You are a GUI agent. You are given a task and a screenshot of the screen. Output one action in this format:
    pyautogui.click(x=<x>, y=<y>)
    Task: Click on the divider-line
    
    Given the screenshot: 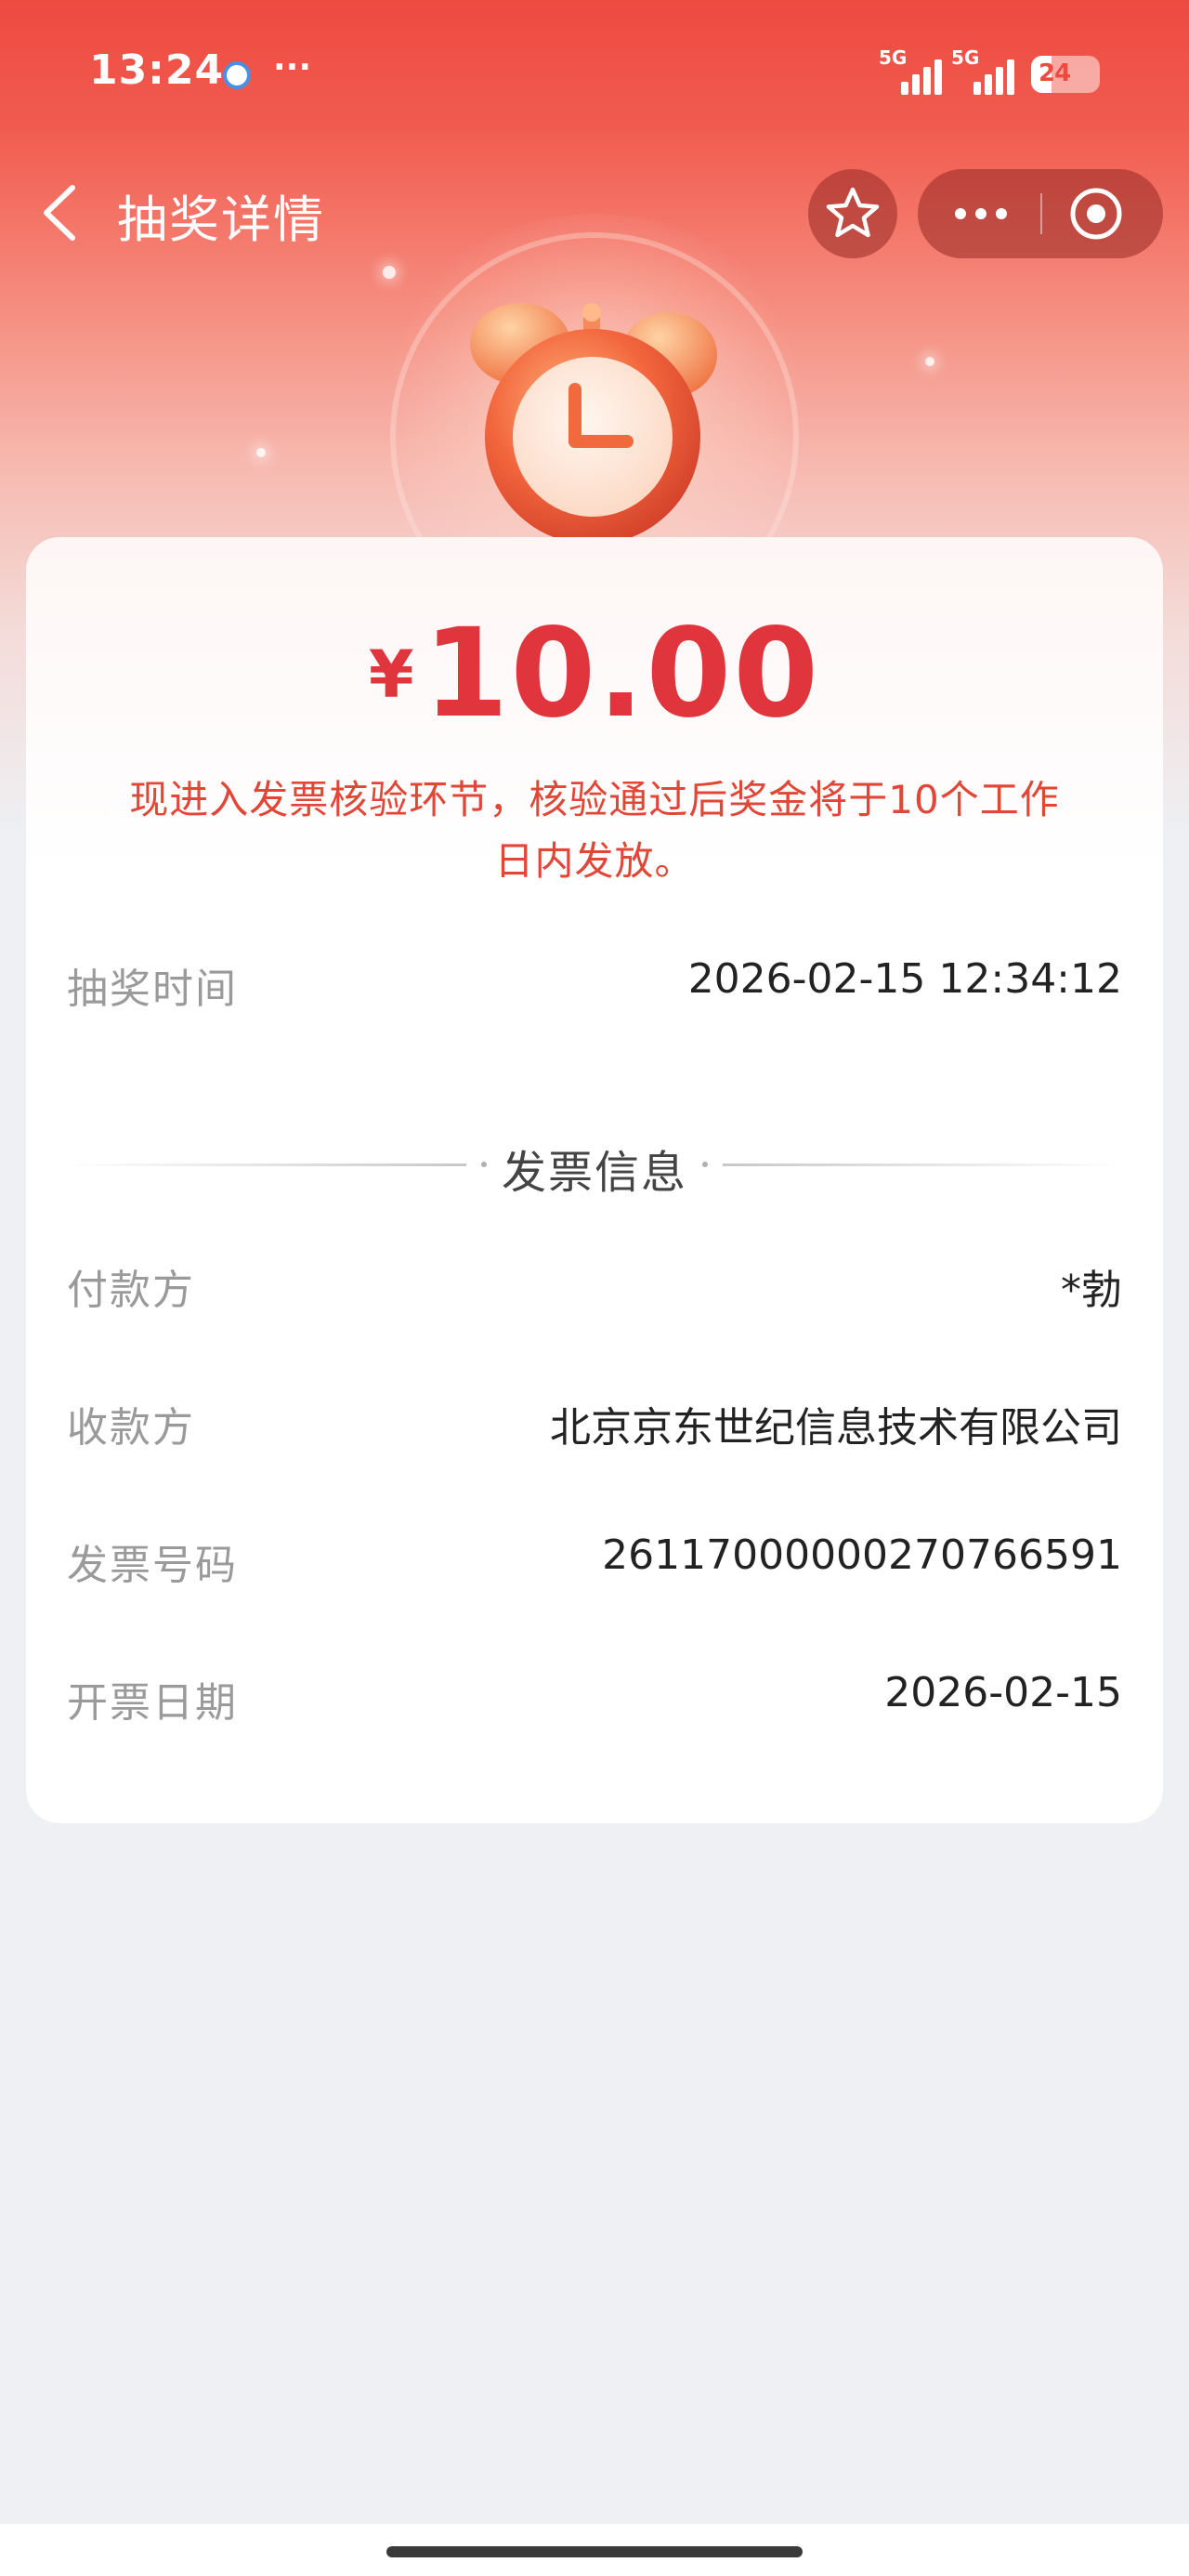 What is the action you would take?
    pyautogui.click(x=923, y=1164)
    